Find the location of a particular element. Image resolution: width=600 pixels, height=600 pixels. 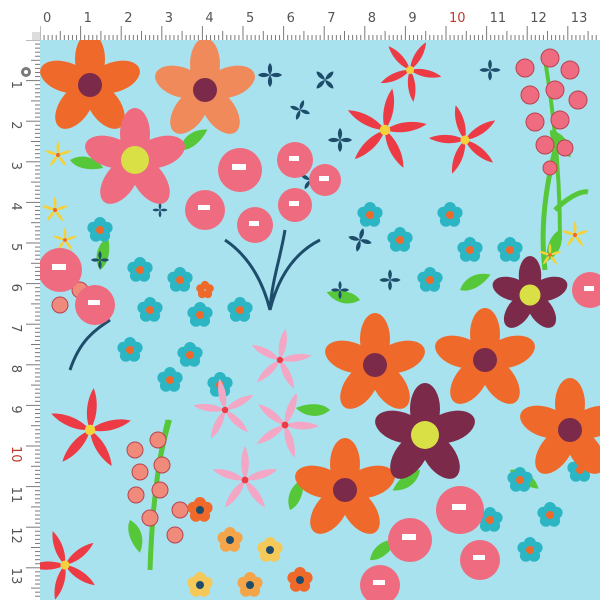

top-ruler-label: 9 is located at coordinates (412, 18).